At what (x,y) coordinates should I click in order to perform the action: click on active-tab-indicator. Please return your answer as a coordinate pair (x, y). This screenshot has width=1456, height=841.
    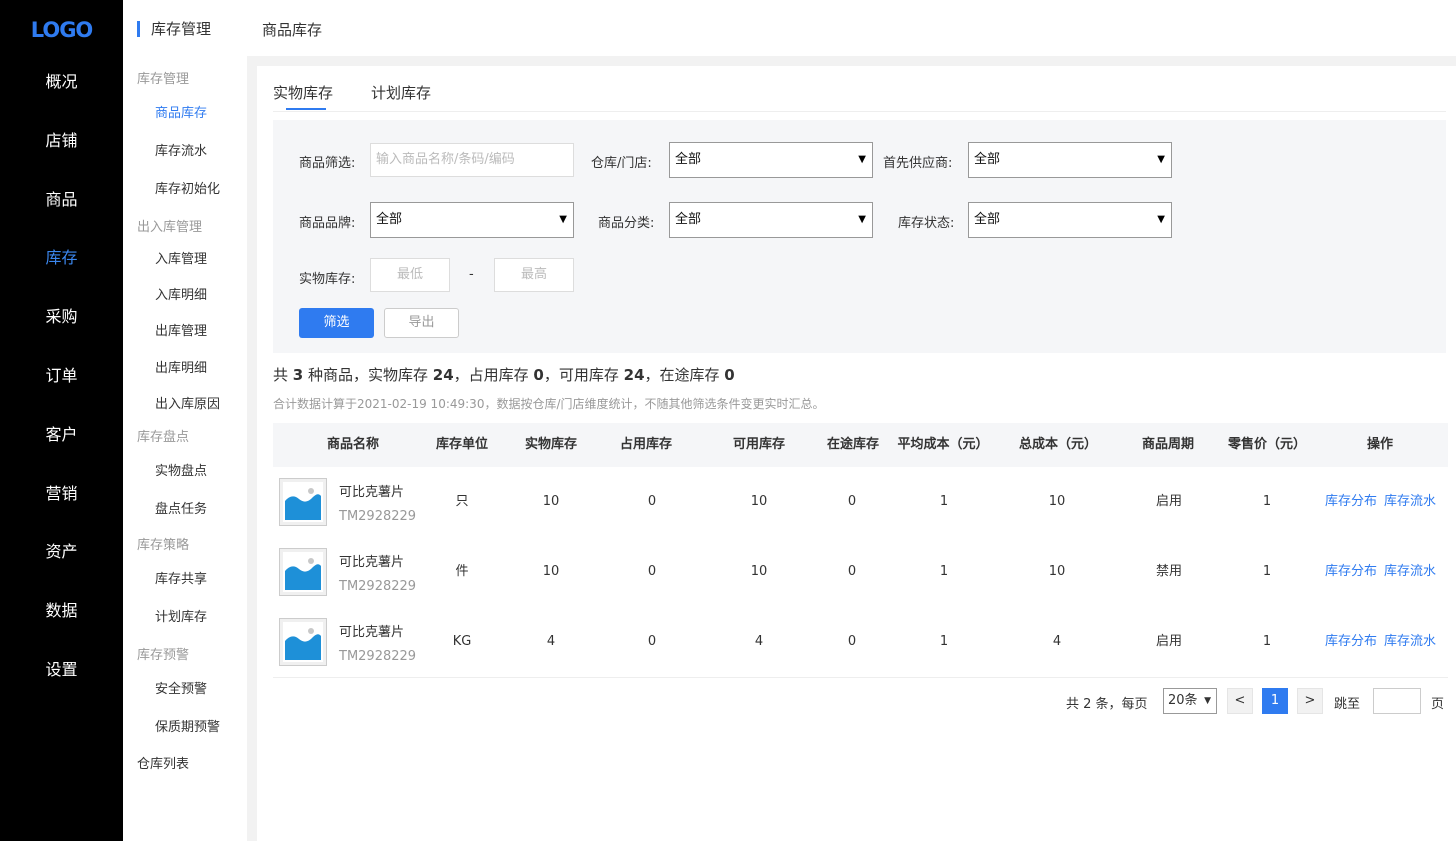
    Looking at the image, I should click on (306, 109).